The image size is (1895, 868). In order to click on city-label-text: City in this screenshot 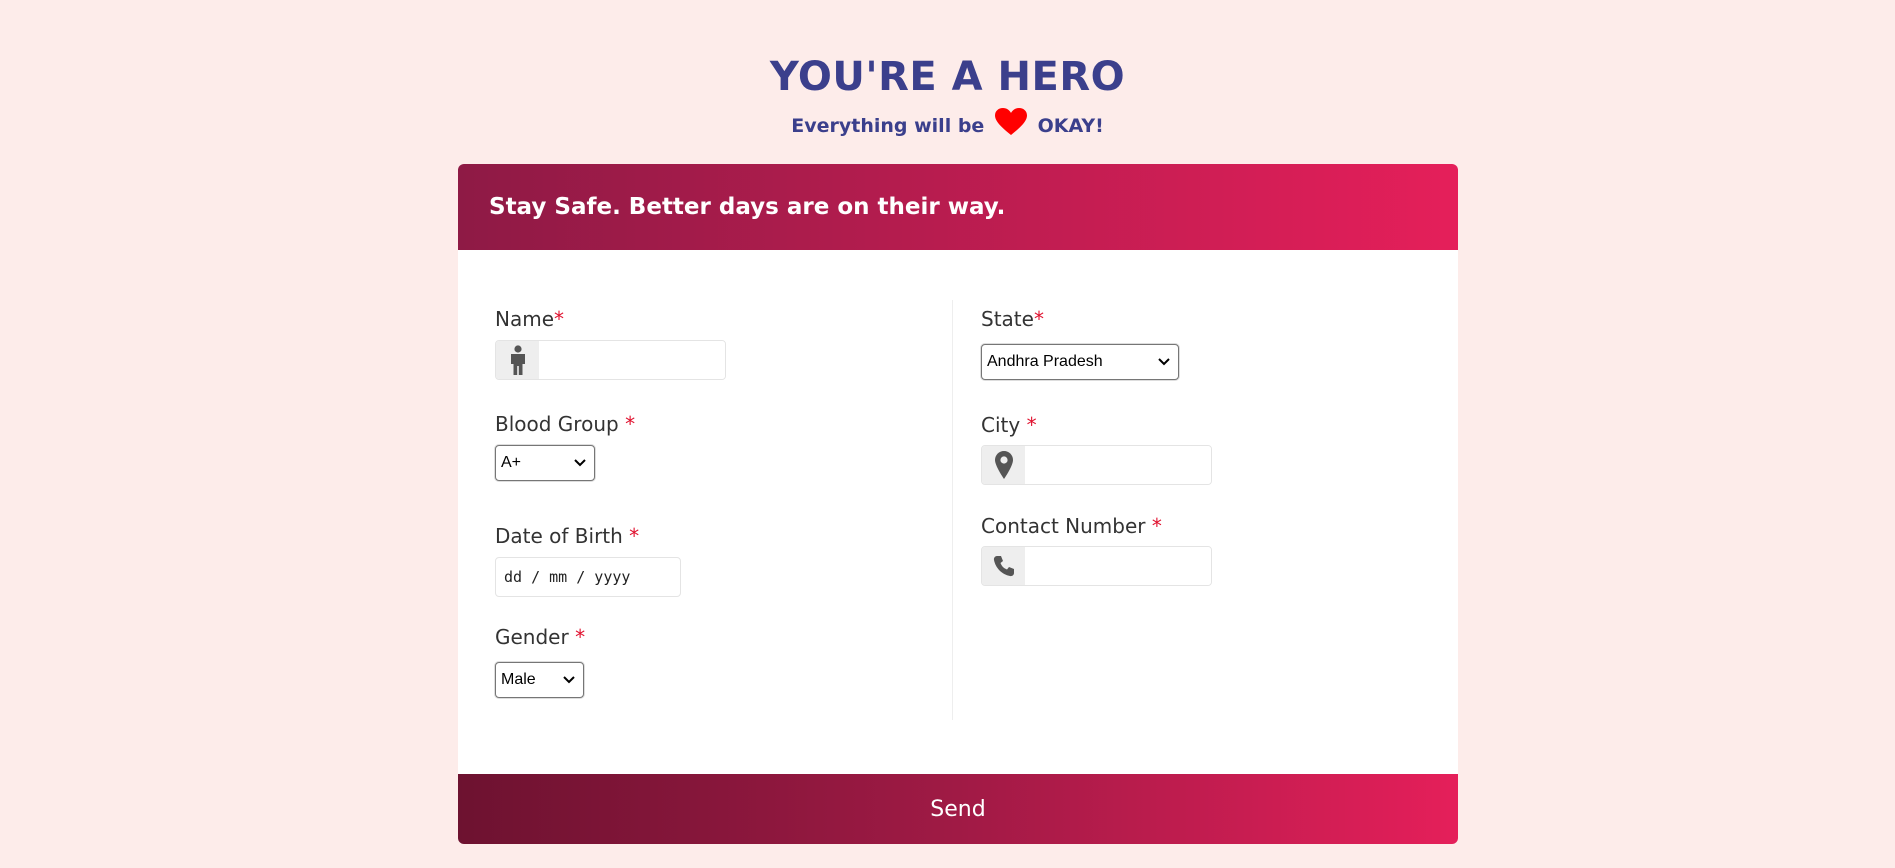, I will do `click(1004, 425)`.